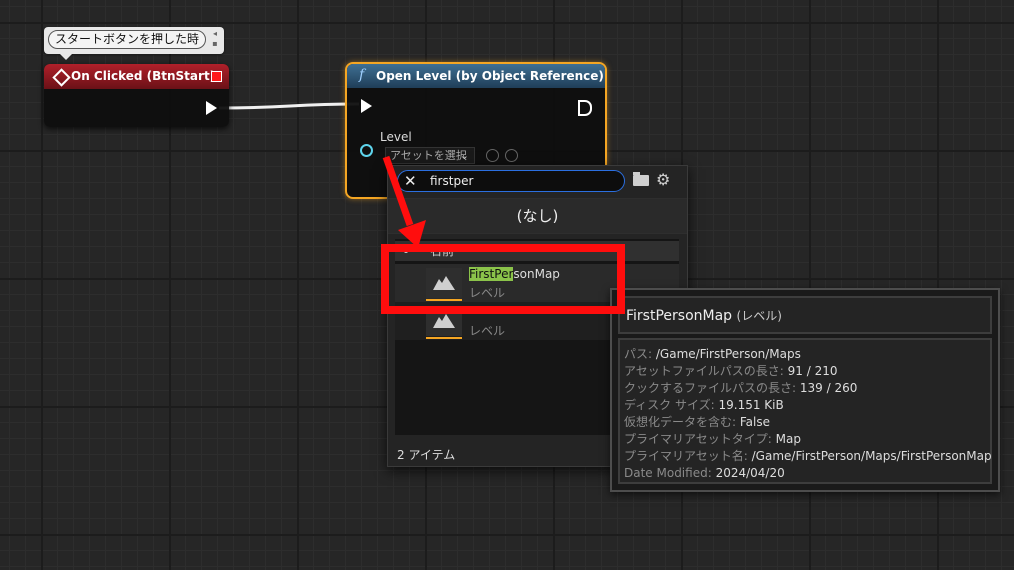 The width and height of the screenshot is (1014, 570). I want to click on exec-out-pin, so click(211, 108).